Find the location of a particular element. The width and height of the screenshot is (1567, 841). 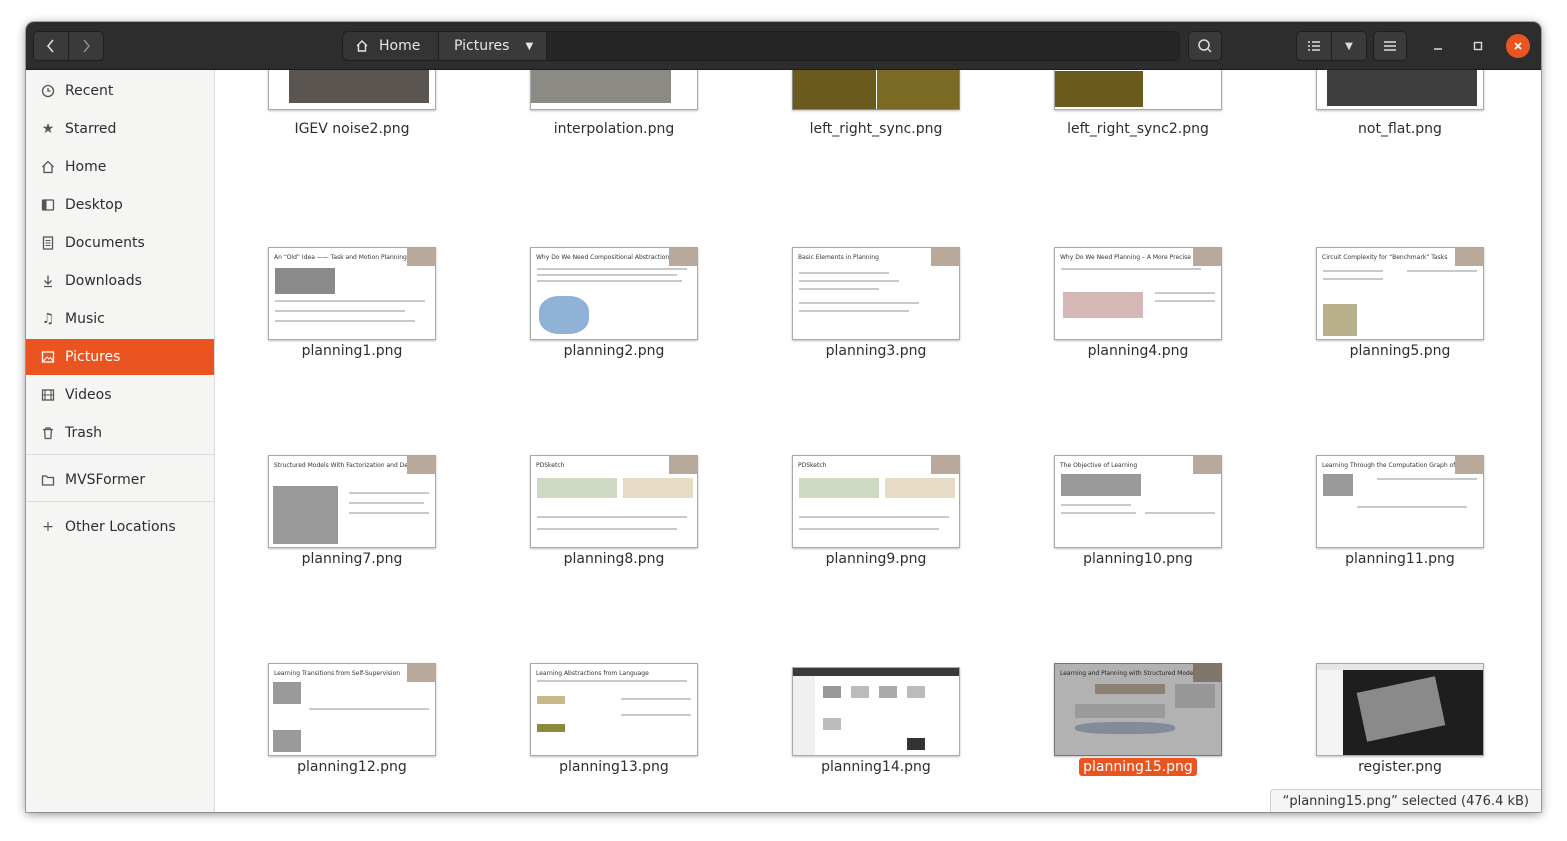

file-item: interpolation.png is located at coordinates (595, 120).